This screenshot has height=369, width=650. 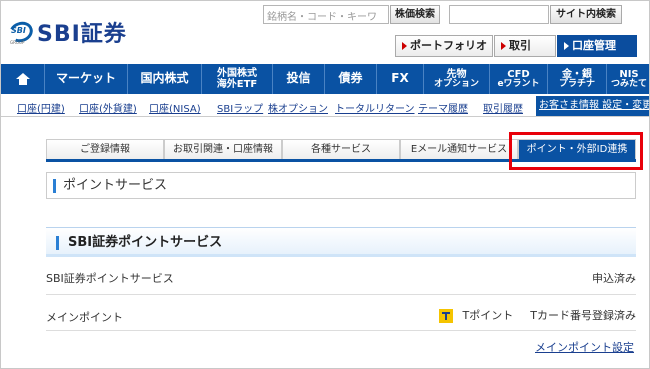 What do you see at coordinates (21, 32) in the screenshot?
I see `sbi-group-logo-icon: SBI GROUP` at bounding box center [21, 32].